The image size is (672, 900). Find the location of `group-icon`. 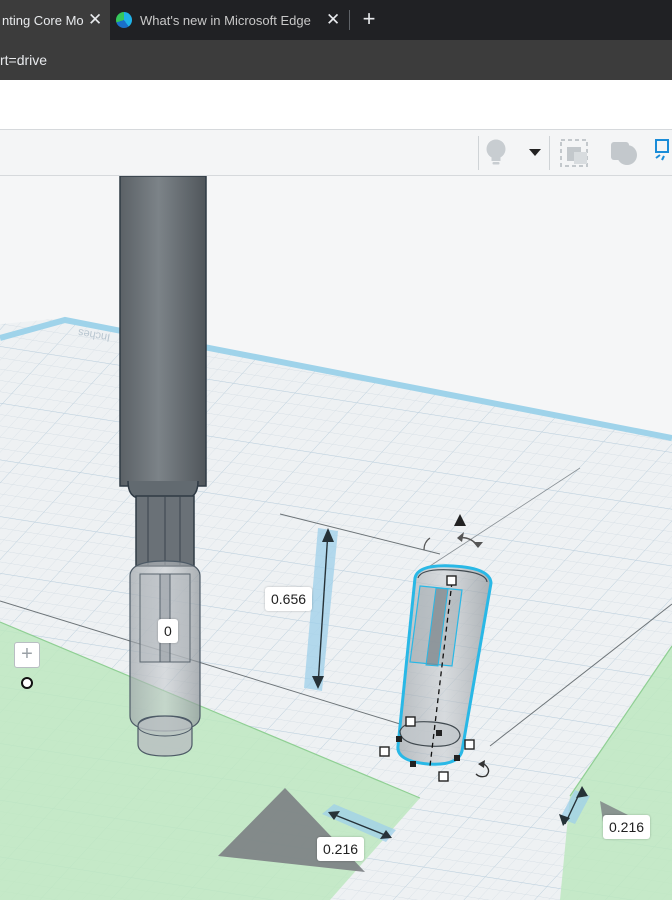

group-icon is located at coordinates (624, 153).